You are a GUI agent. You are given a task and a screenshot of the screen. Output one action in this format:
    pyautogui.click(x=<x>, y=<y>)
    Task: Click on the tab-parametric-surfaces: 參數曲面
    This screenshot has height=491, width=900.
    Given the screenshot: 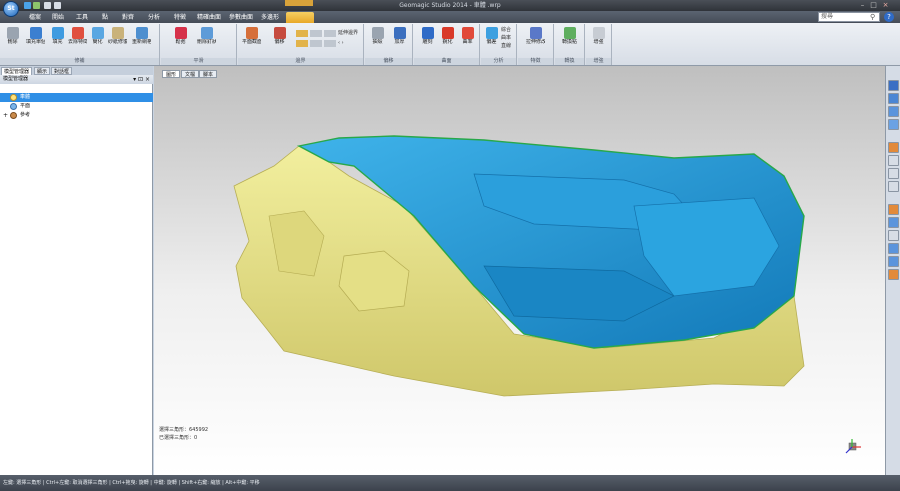 What is the action you would take?
    pyautogui.click(x=241, y=17)
    